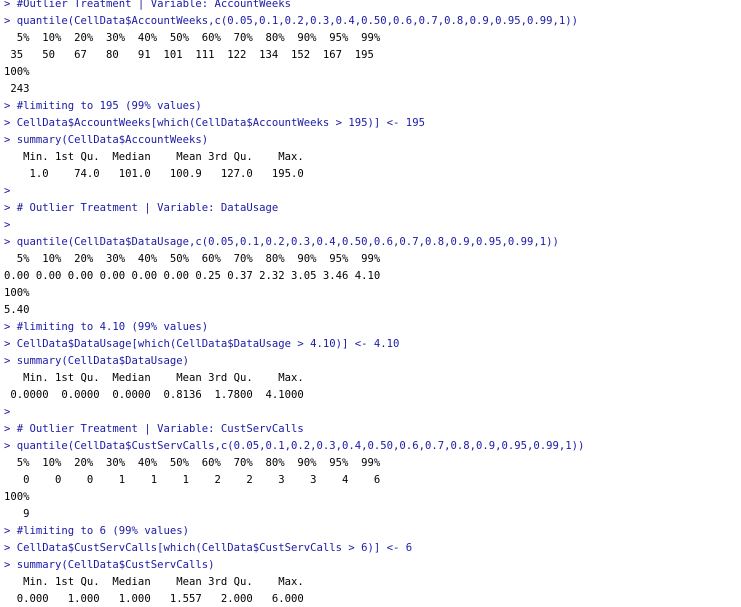 This screenshot has width=741, height=607. Describe the element at coordinates (192, 480) in the screenshot. I see `console-output-line: 0 0 0 1 1 1 2 2 3 3 4 6` at that location.